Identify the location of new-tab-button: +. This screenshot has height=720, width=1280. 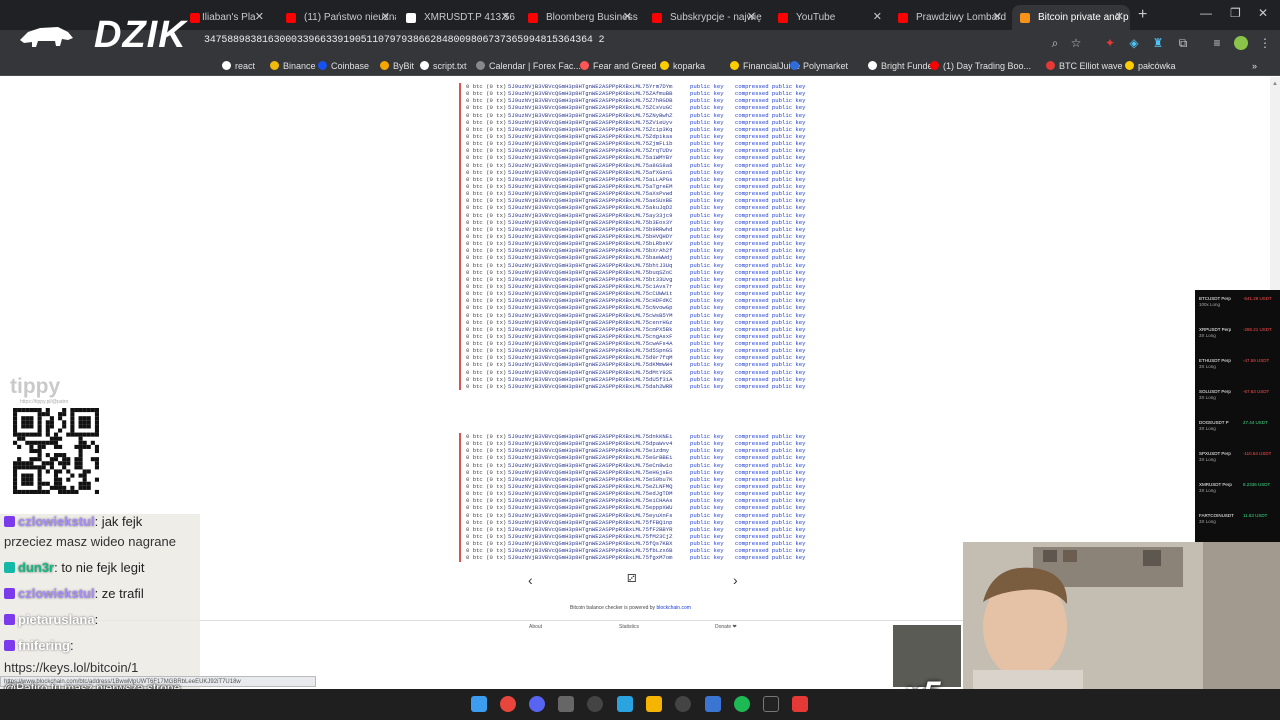
(1142, 15).